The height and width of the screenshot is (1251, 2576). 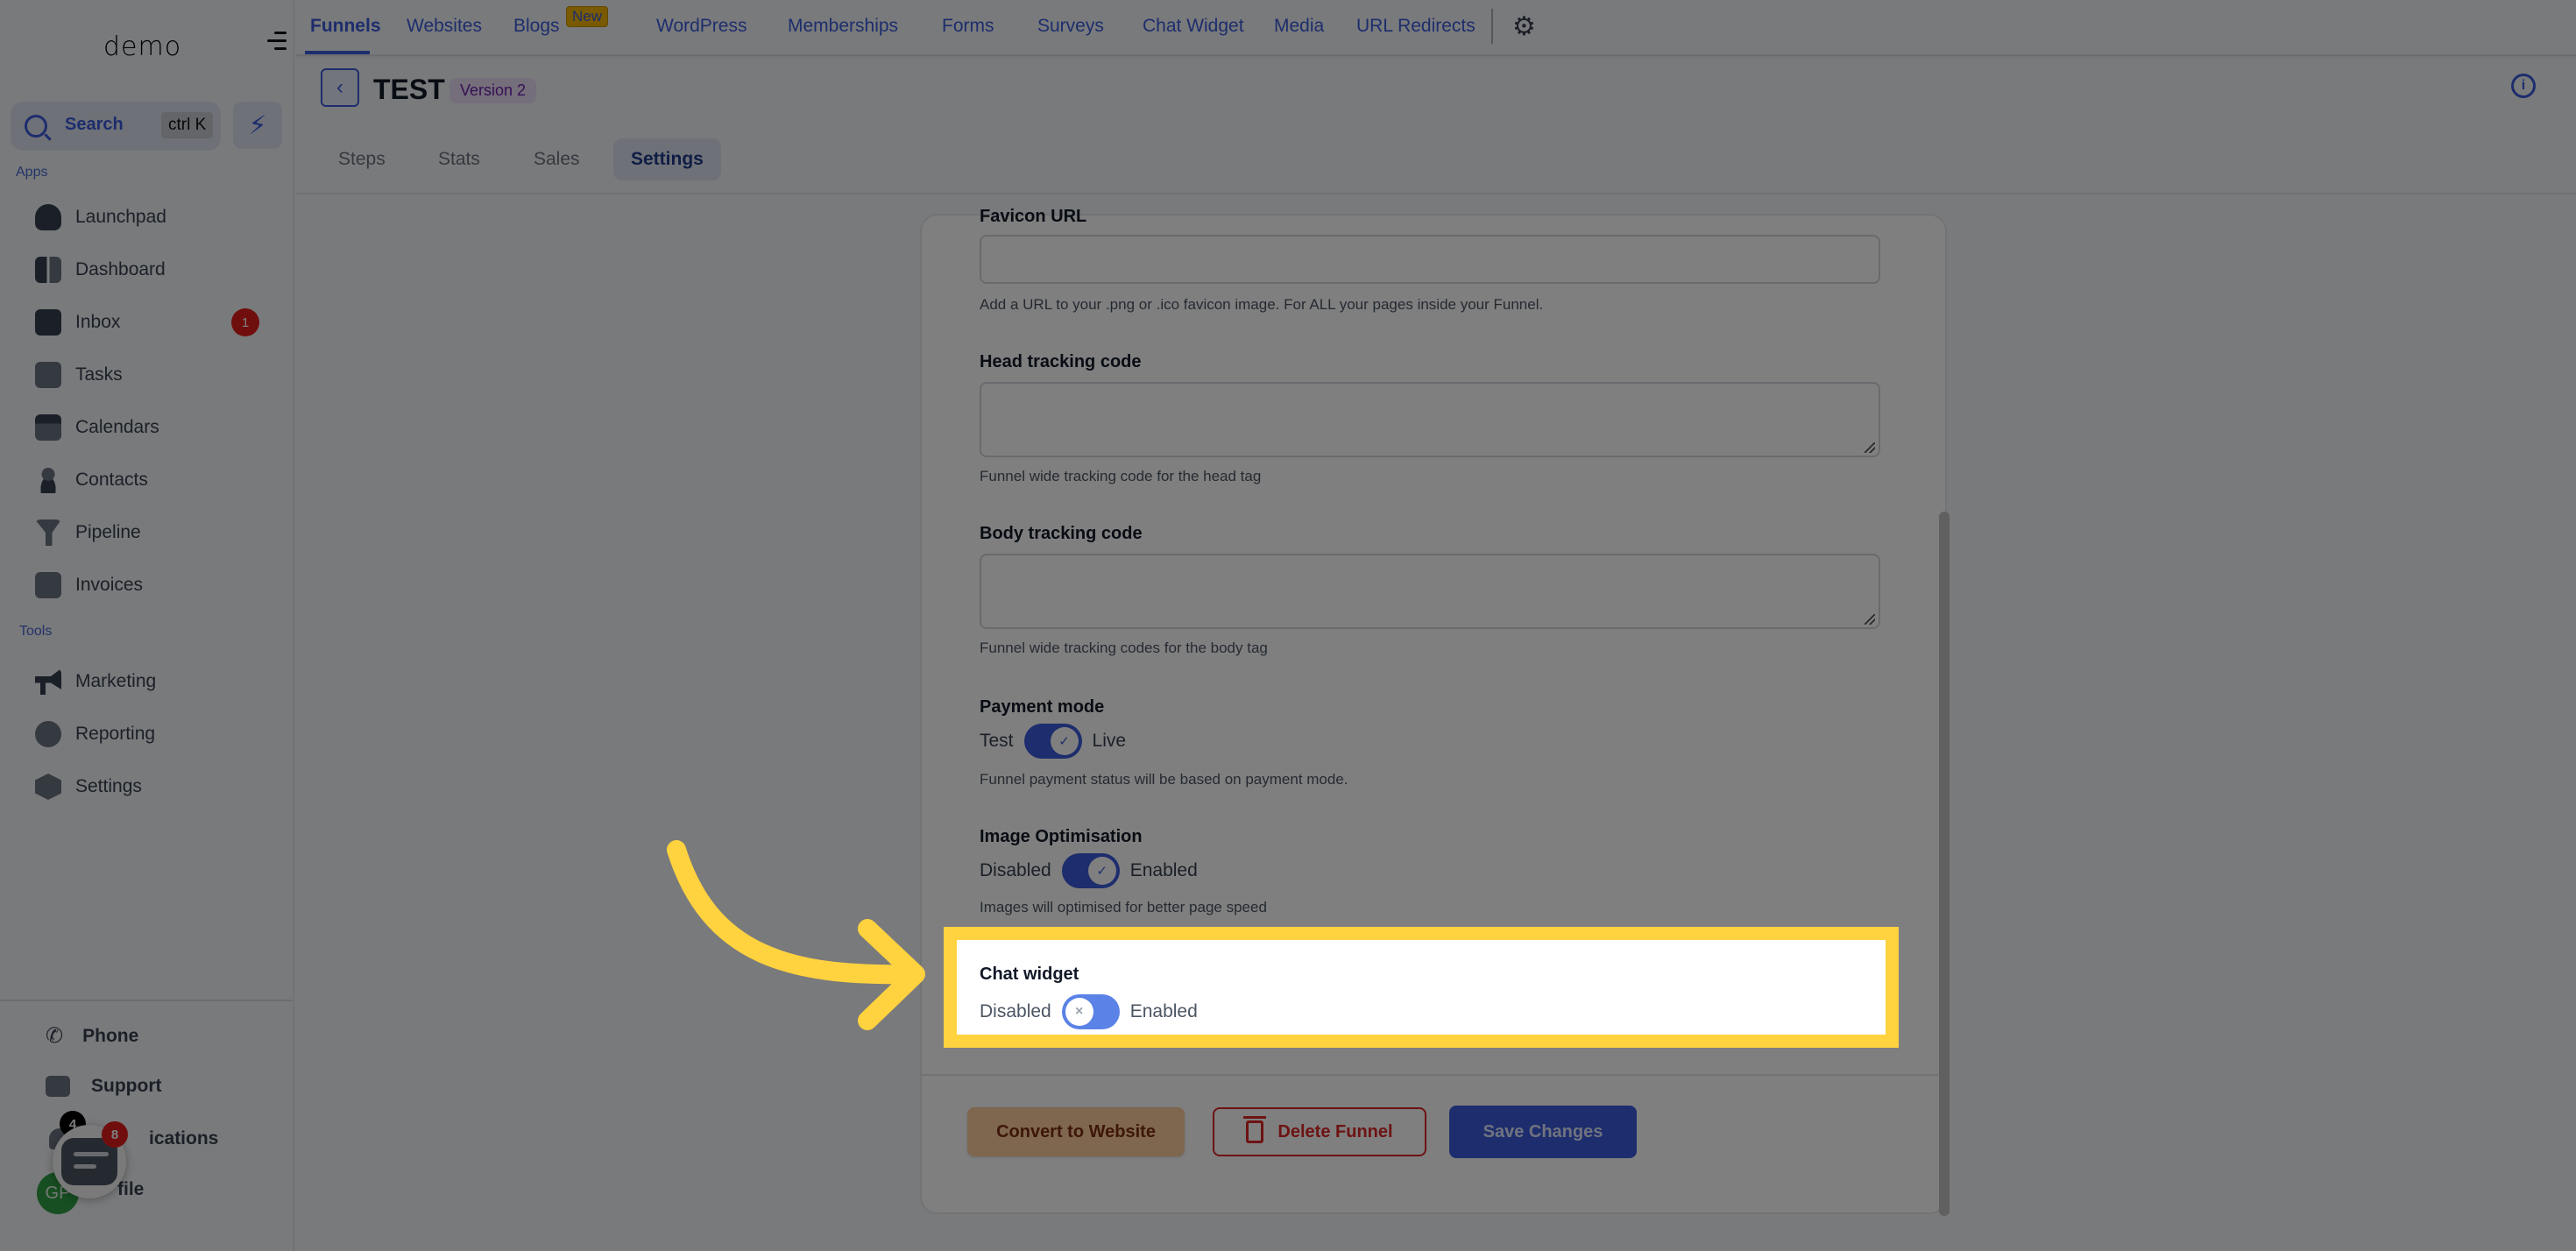 I want to click on chat-launcher-badge: 8, so click(x=115, y=1134).